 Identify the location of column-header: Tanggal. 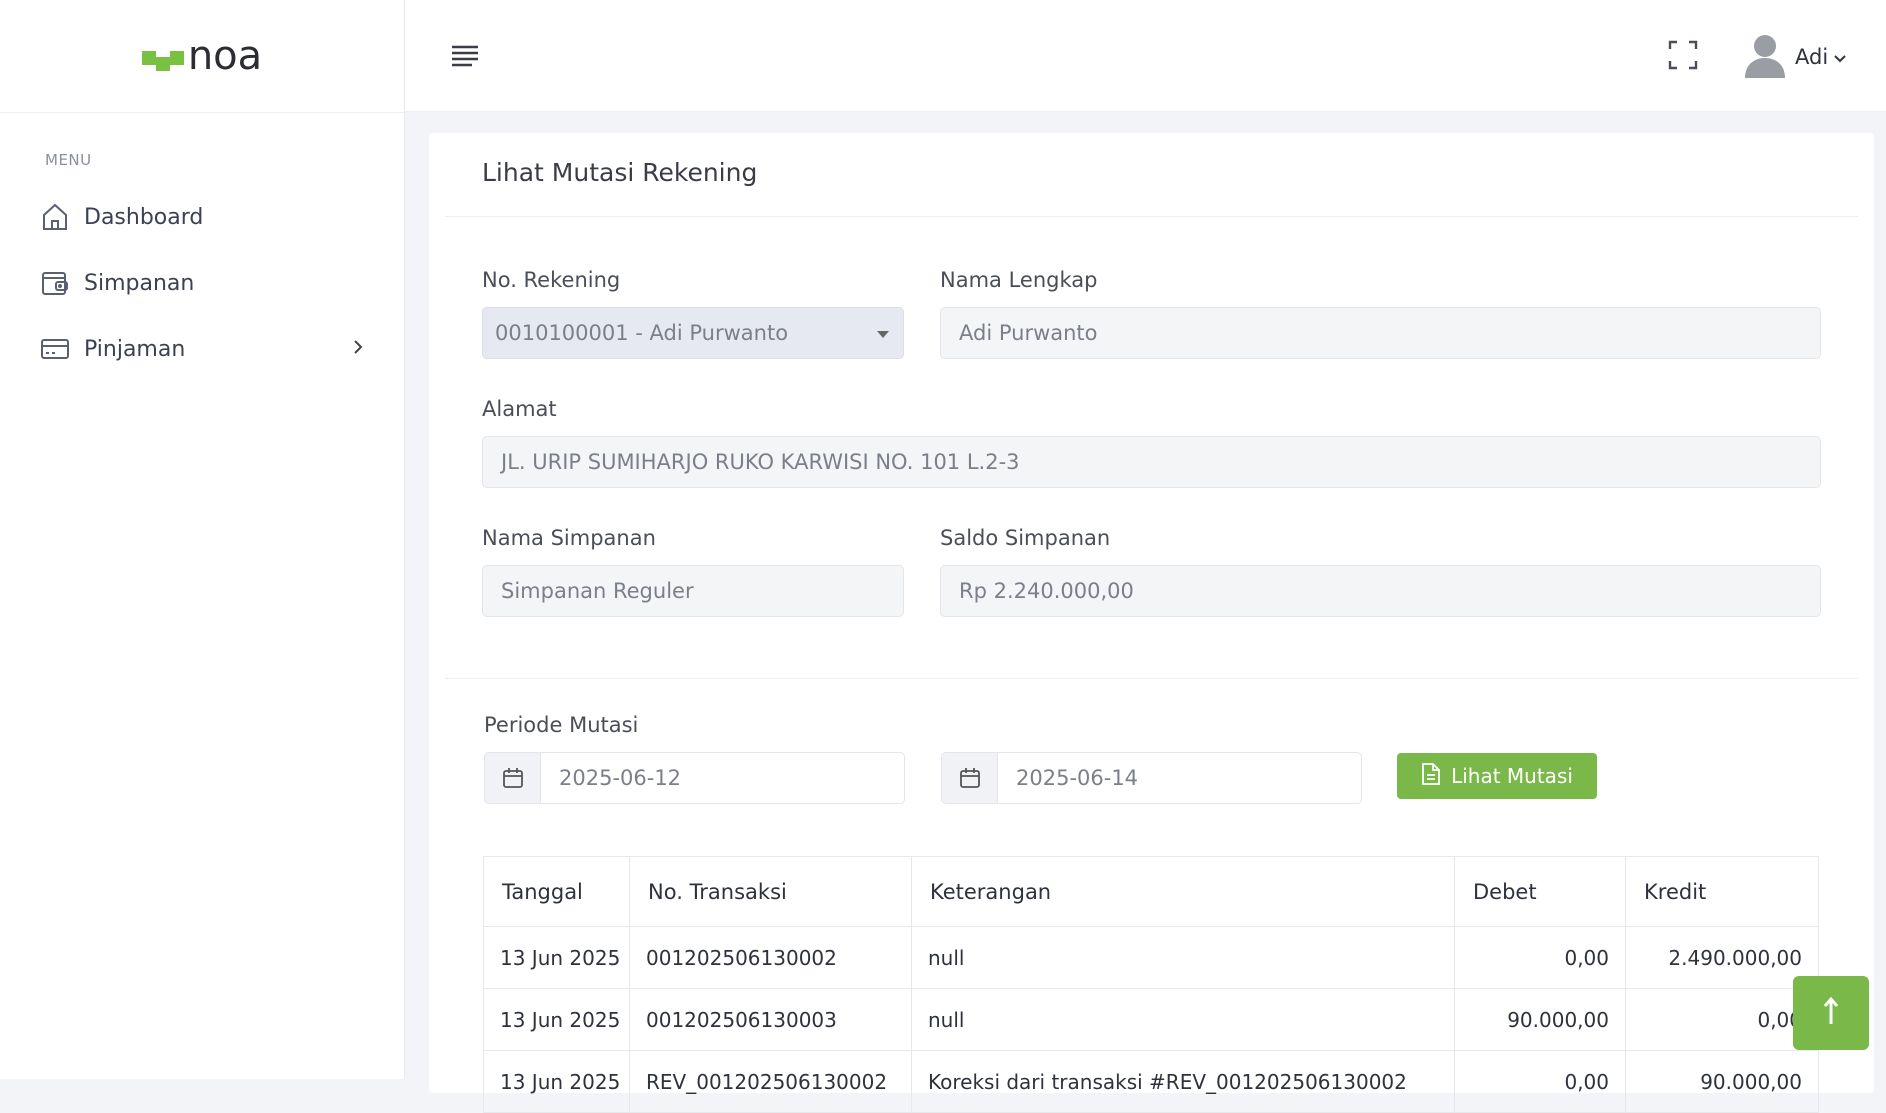
(556, 891).